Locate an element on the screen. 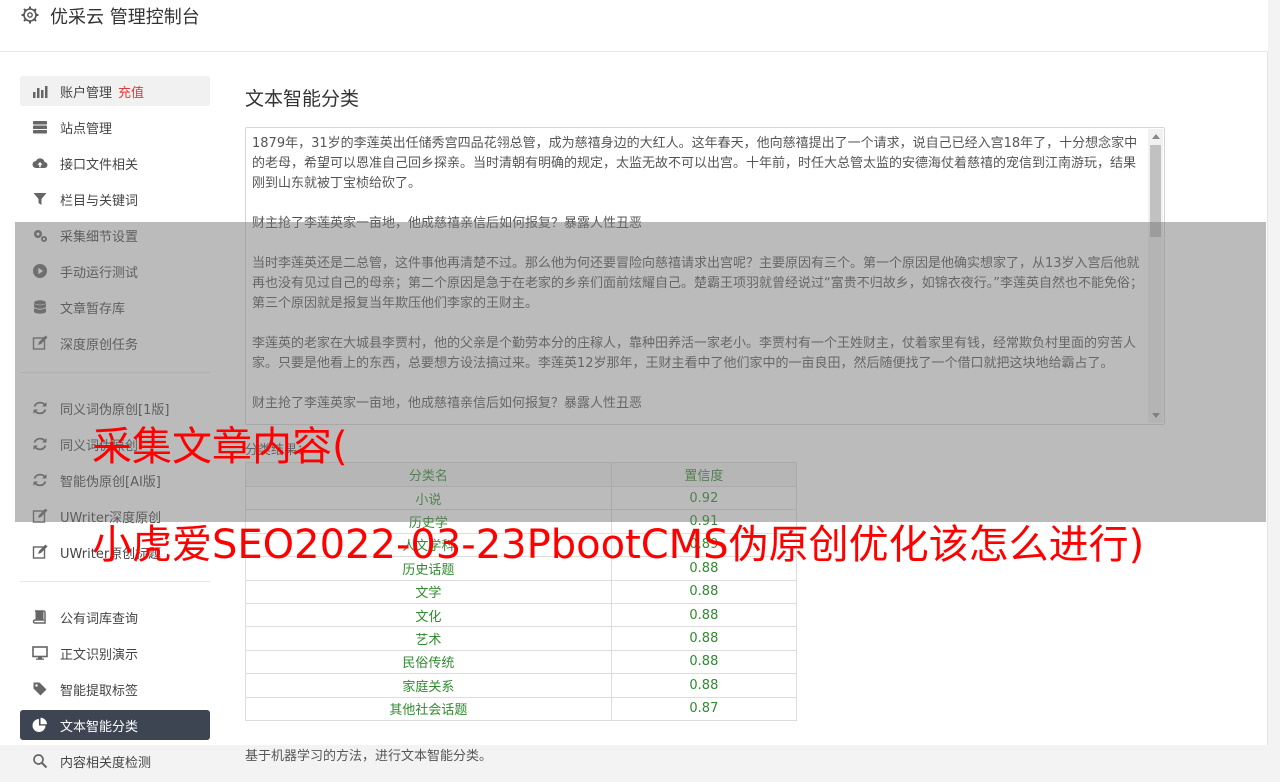  table-row: 民俗传统 0.88 is located at coordinates (521, 662).